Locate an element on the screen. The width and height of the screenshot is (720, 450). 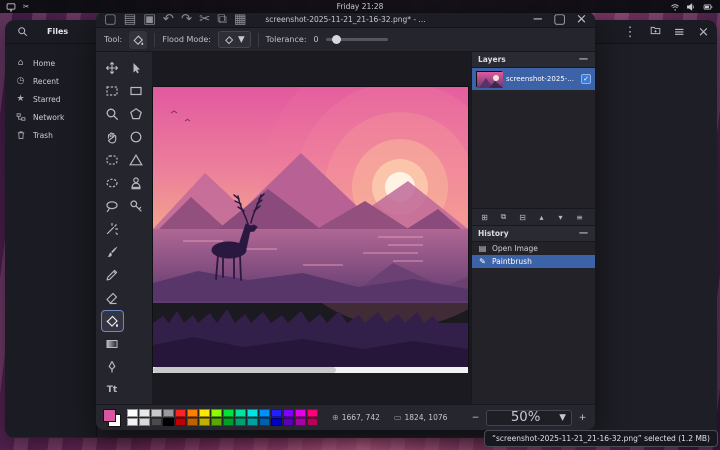
merge-layer-icon: ⊟ is located at coordinates (522, 217).